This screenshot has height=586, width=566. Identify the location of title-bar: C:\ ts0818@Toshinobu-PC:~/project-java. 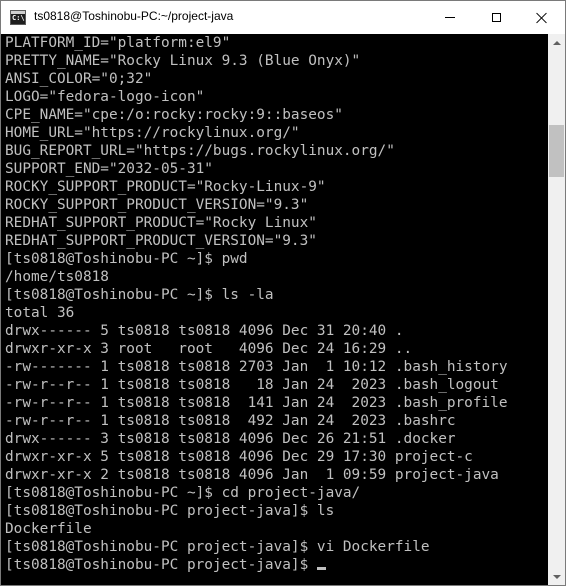
(283, 17).